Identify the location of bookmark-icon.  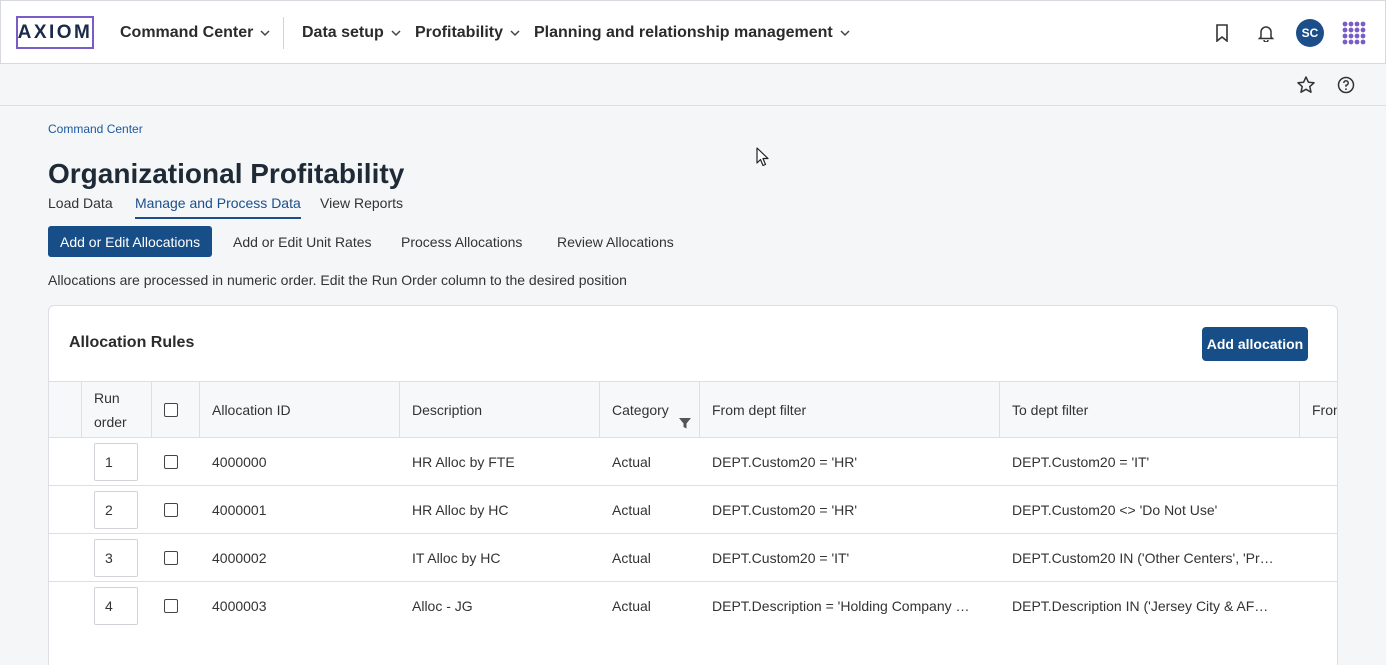
(1222, 33).